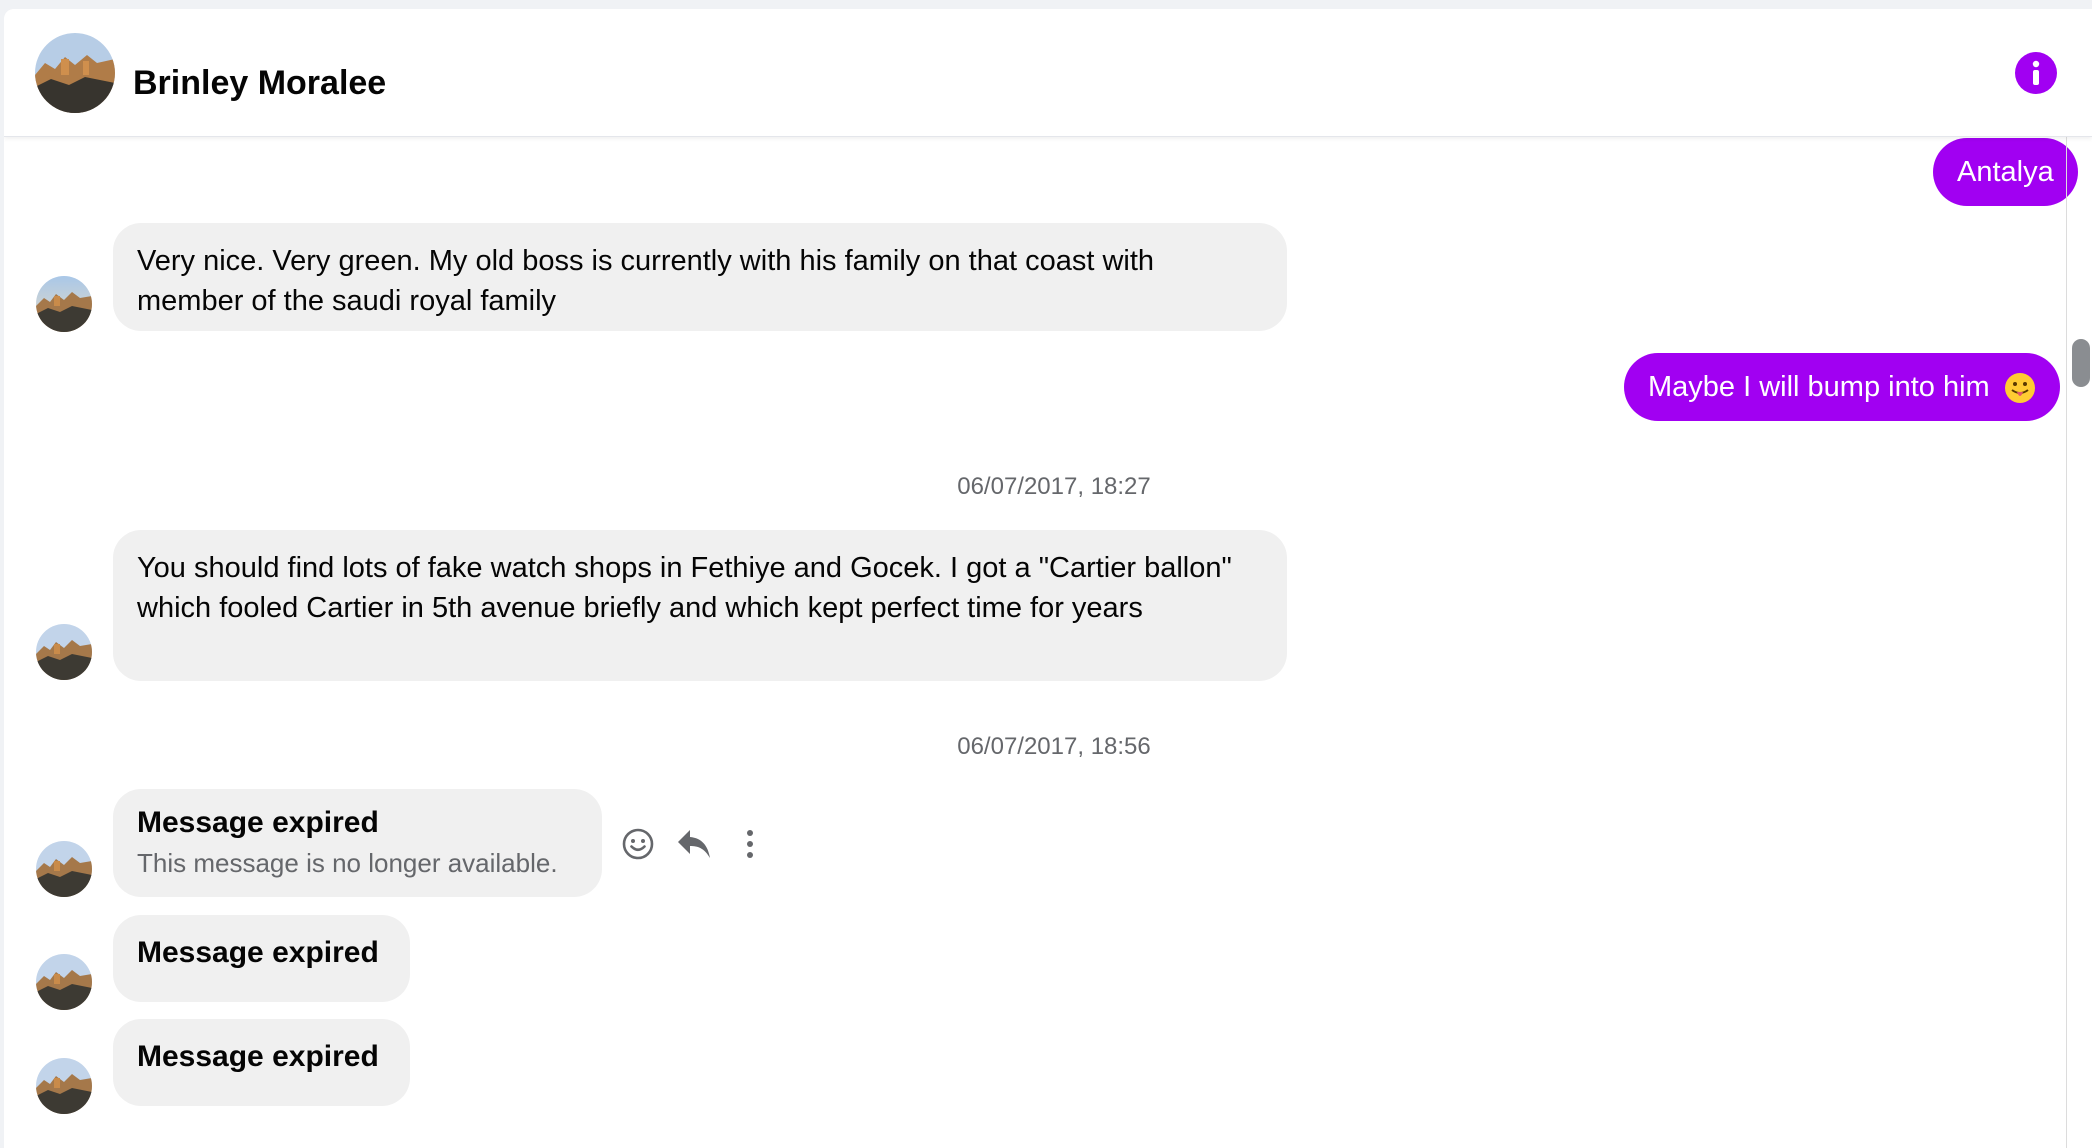 The image size is (2092, 1148). I want to click on header-avatar, so click(75, 73).